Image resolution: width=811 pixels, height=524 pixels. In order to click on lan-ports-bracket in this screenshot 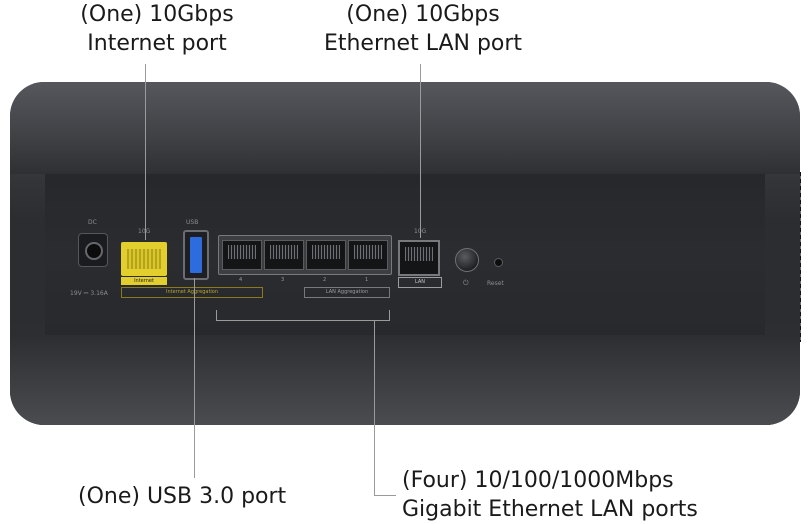, I will do `click(303, 315)`.